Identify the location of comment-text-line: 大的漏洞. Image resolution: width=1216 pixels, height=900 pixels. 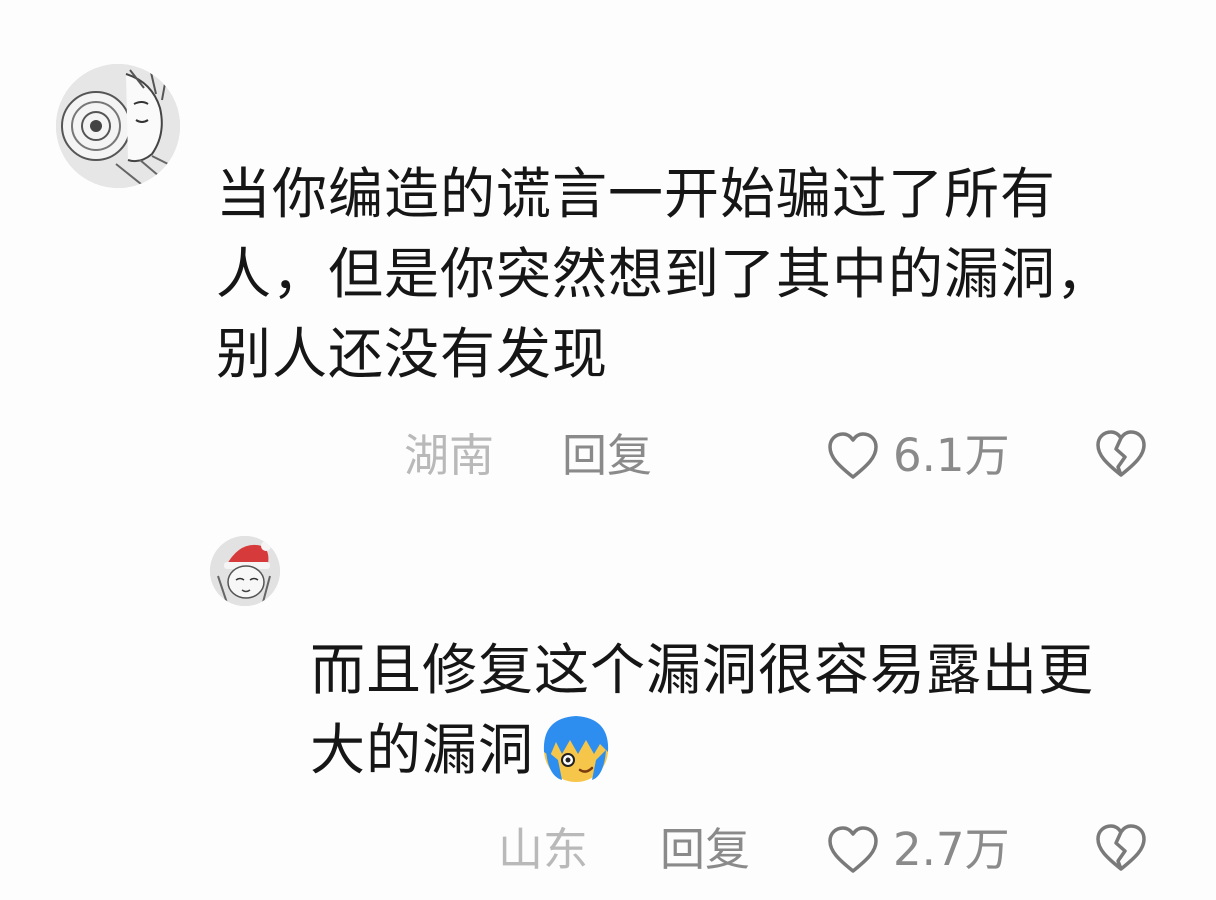
(422, 750).